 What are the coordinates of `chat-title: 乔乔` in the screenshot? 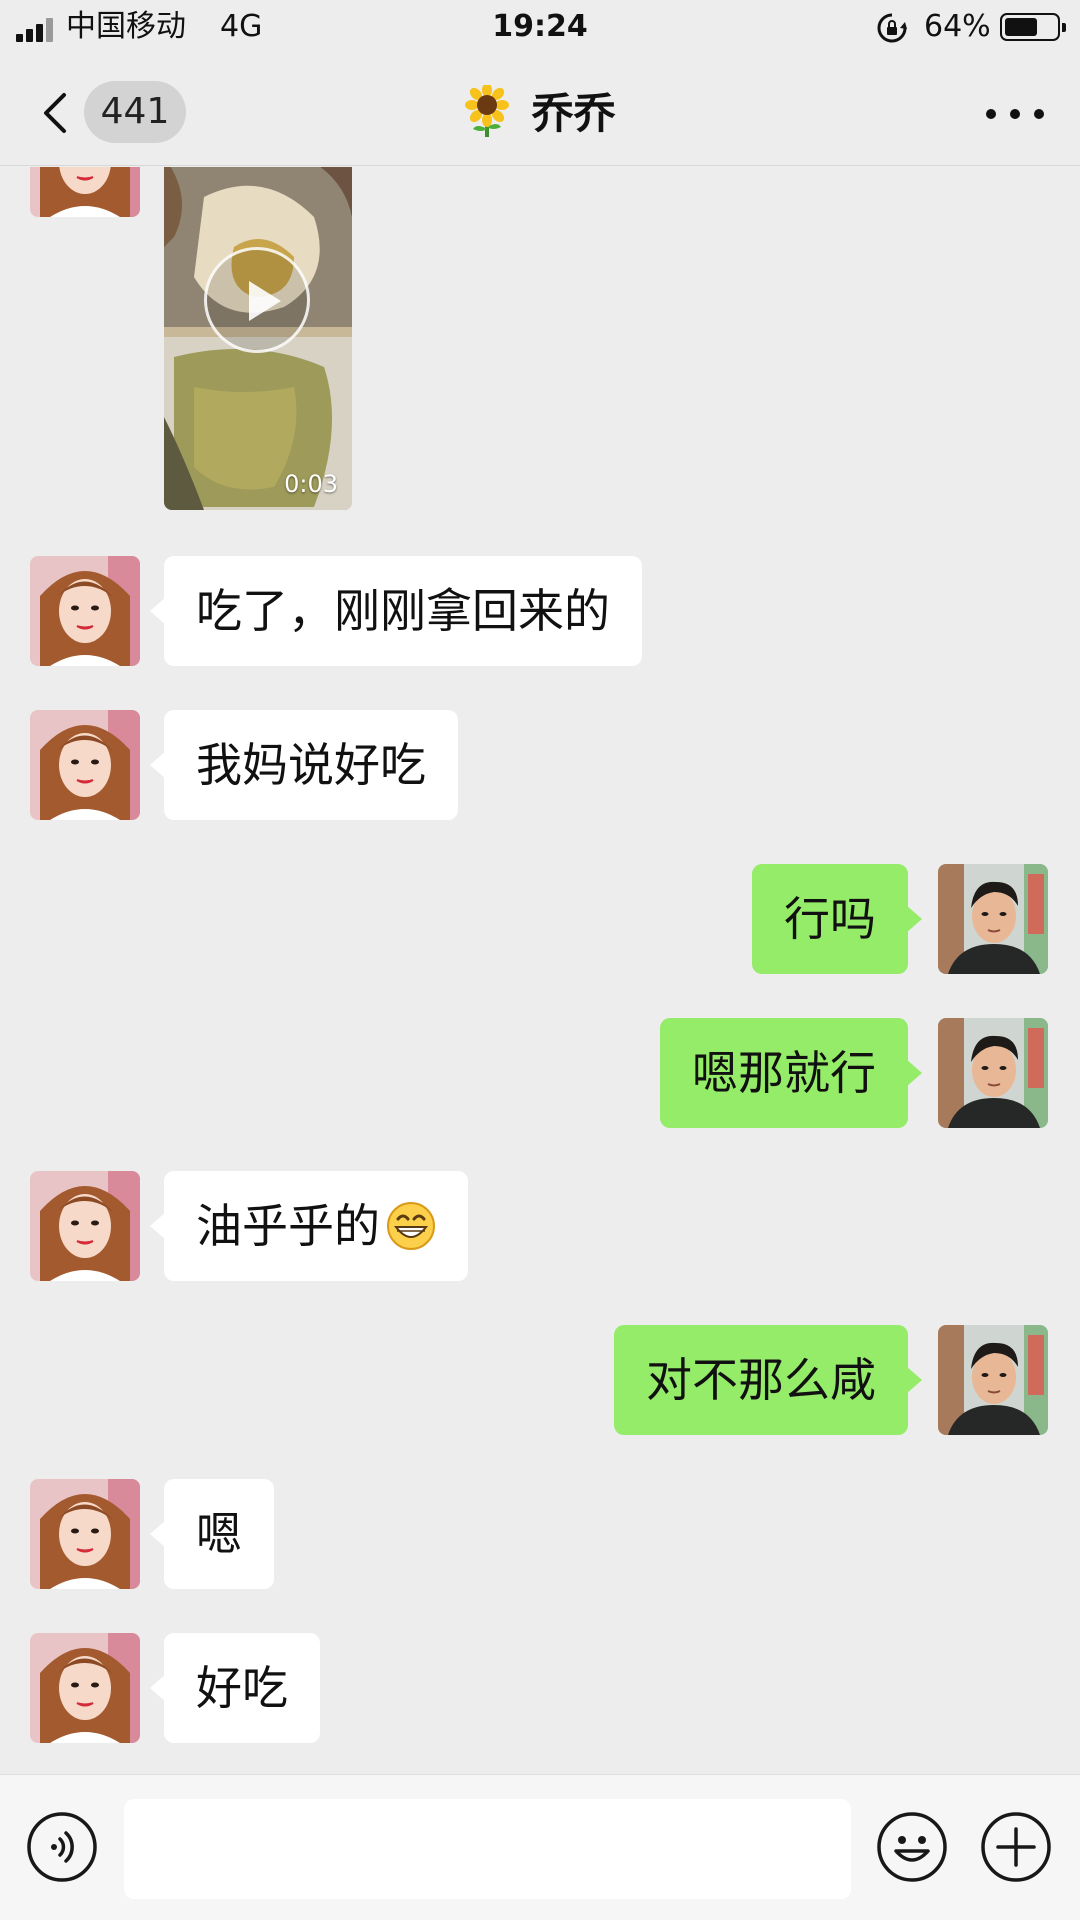 It's located at (573, 113).